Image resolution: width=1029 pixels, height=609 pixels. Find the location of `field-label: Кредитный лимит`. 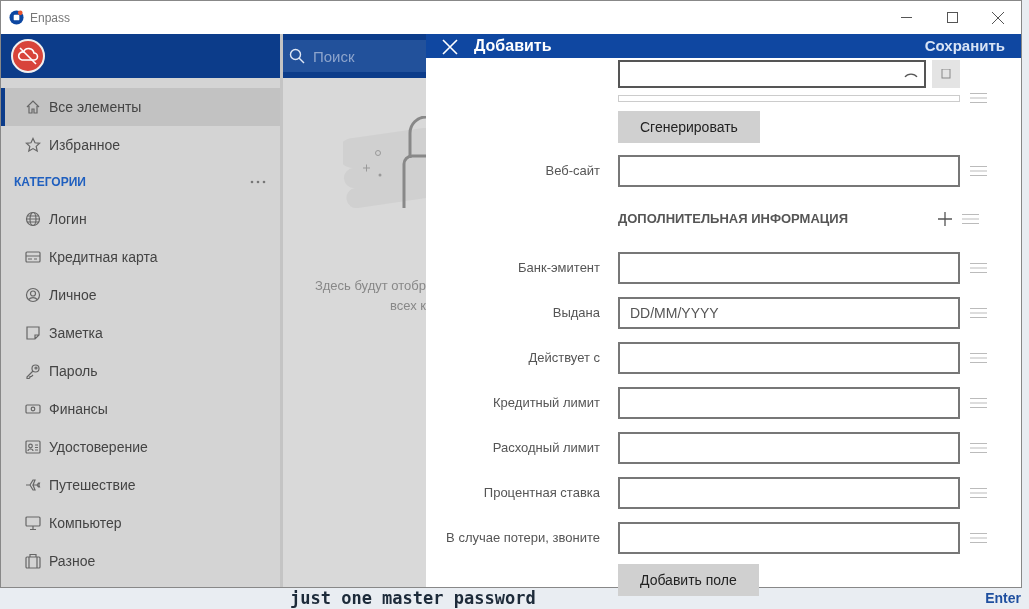

field-label: Кредитный лимит is located at coordinates (546, 402).